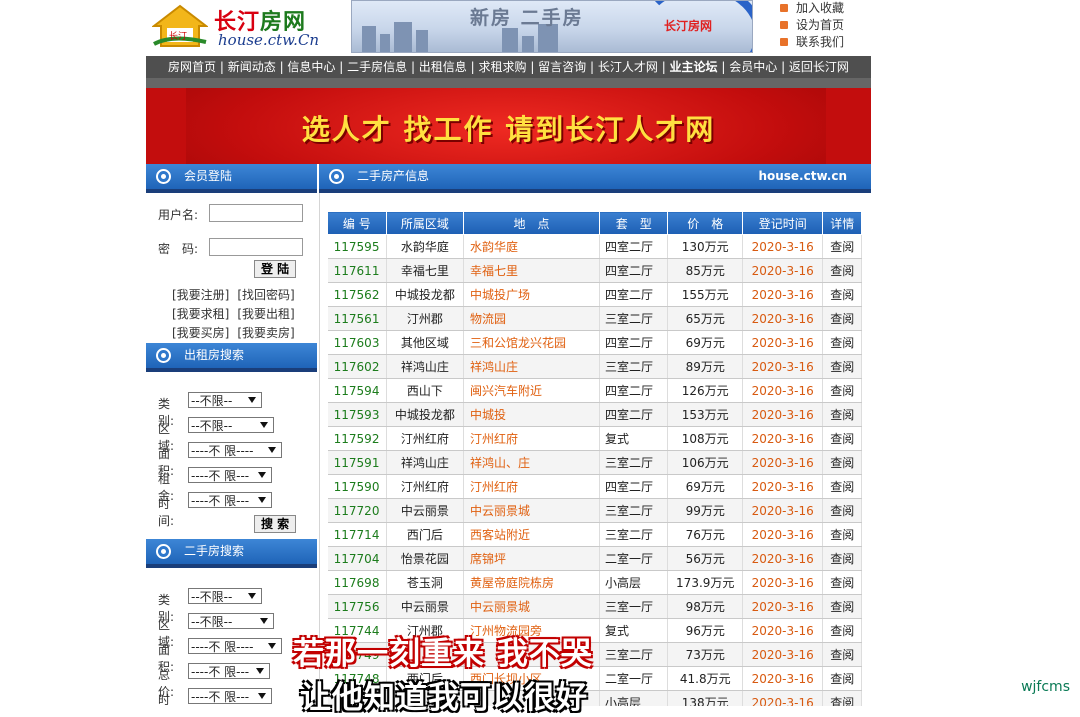  Describe the element at coordinates (531, 294) in the screenshot. I see `listing-location: 中城投广场` at that location.